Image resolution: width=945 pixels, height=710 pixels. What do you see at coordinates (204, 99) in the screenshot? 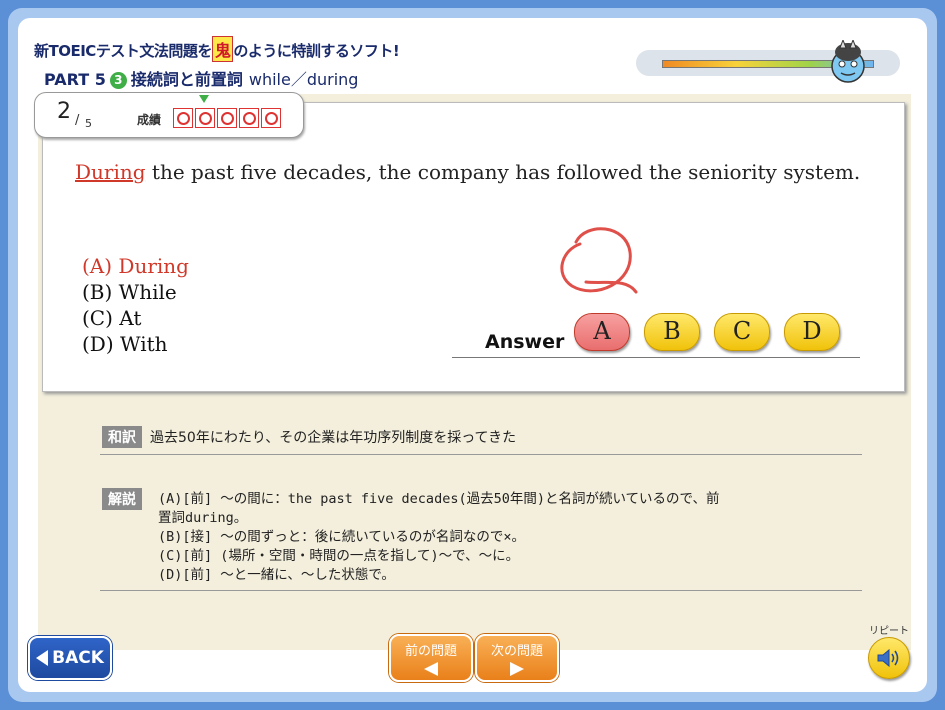
I see `current-question-marker-icon` at bounding box center [204, 99].